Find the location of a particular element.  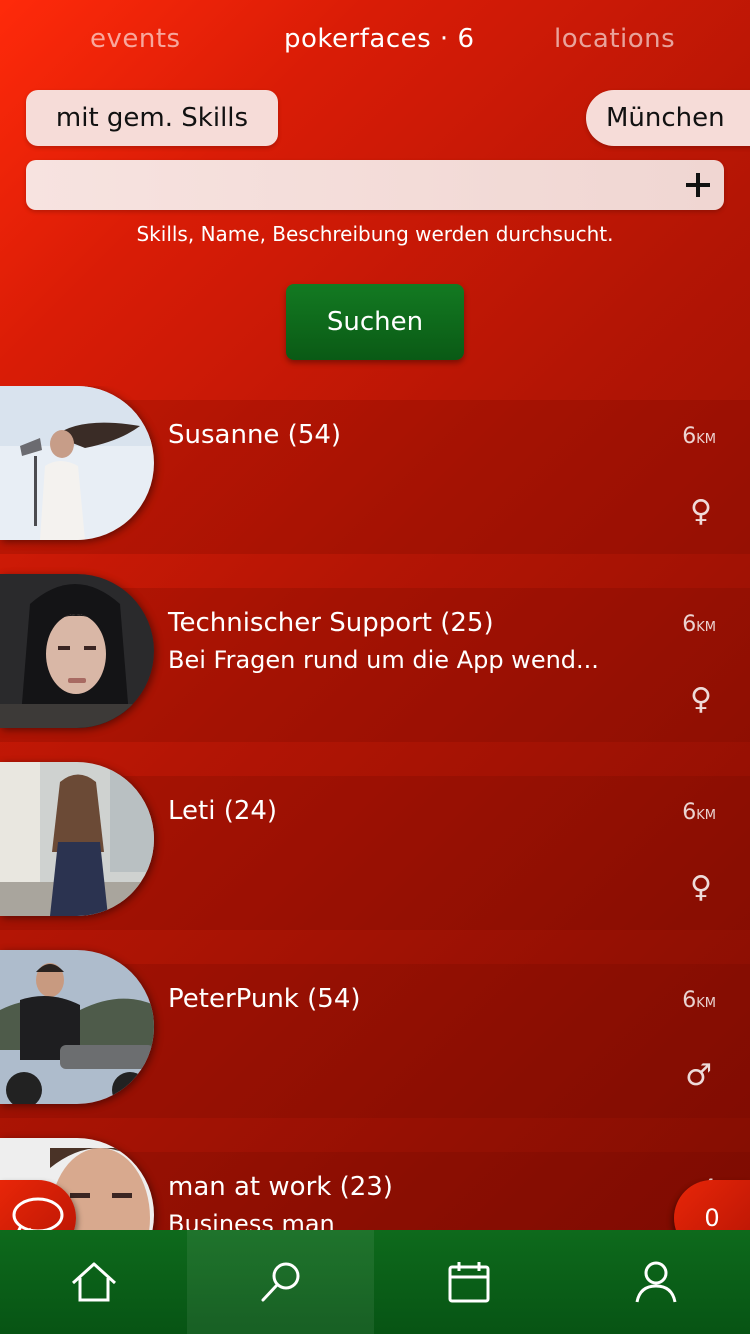

search-icon is located at coordinates (280, 1282).